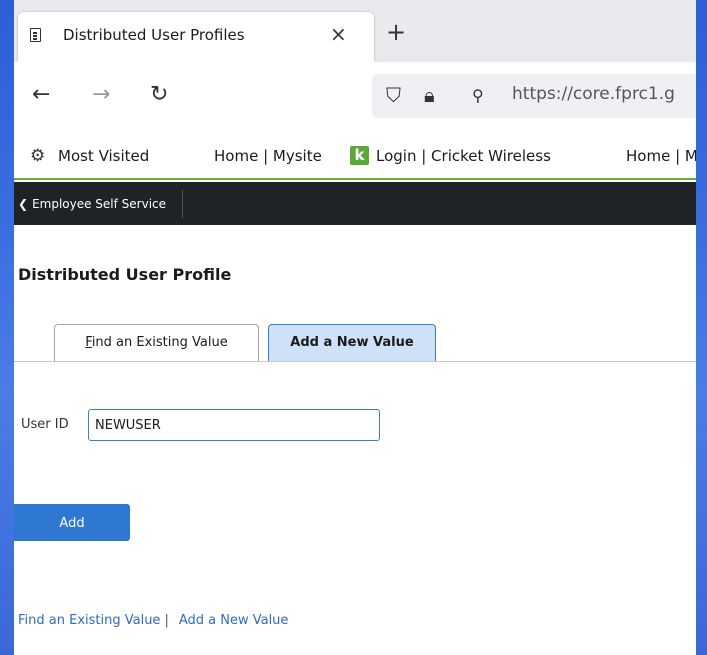 The image size is (707, 655). Describe the element at coordinates (463, 156) in the screenshot. I see `bookmark-cricket-login: Login | Cricket Wireless` at that location.